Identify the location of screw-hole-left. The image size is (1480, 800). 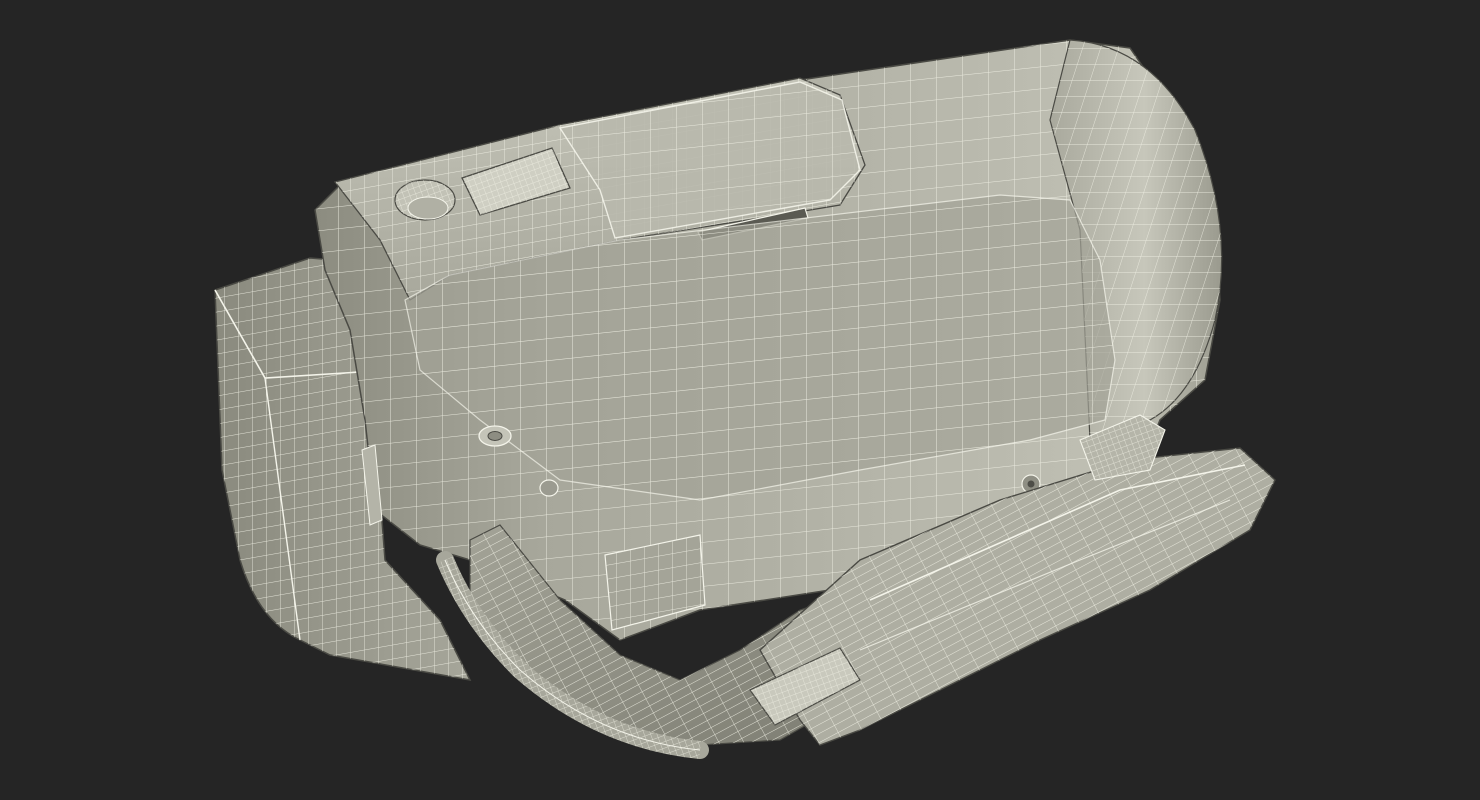
(495, 436).